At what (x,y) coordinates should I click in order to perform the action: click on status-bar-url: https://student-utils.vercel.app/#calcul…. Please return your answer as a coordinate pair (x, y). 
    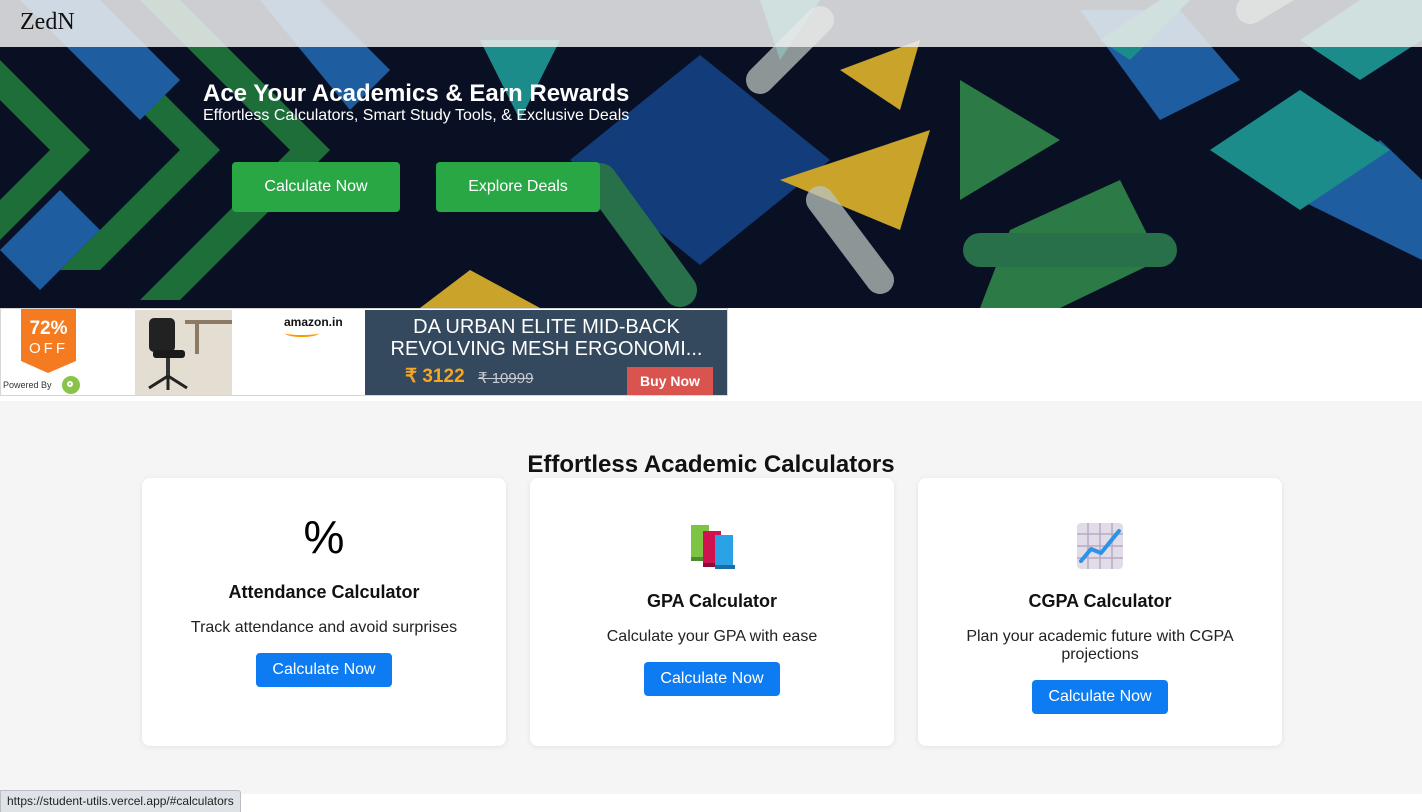
    Looking at the image, I should click on (120, 801).